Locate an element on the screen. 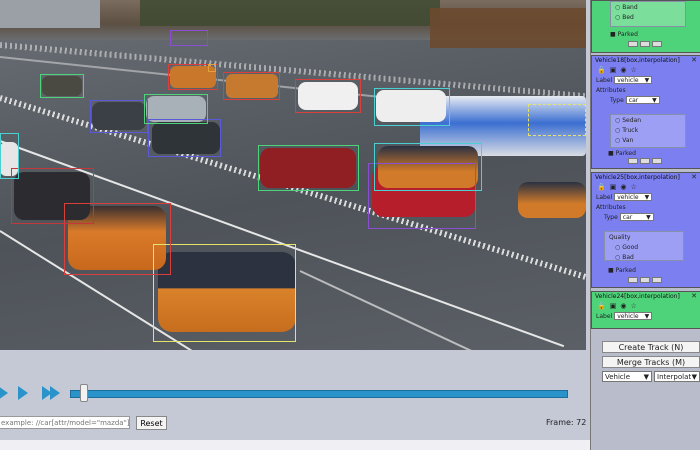 Image resolution: width=700 pixels, height=450 pixels. track-title: Vehicle25[box,interpolation] is located at coordinates (637, 177).